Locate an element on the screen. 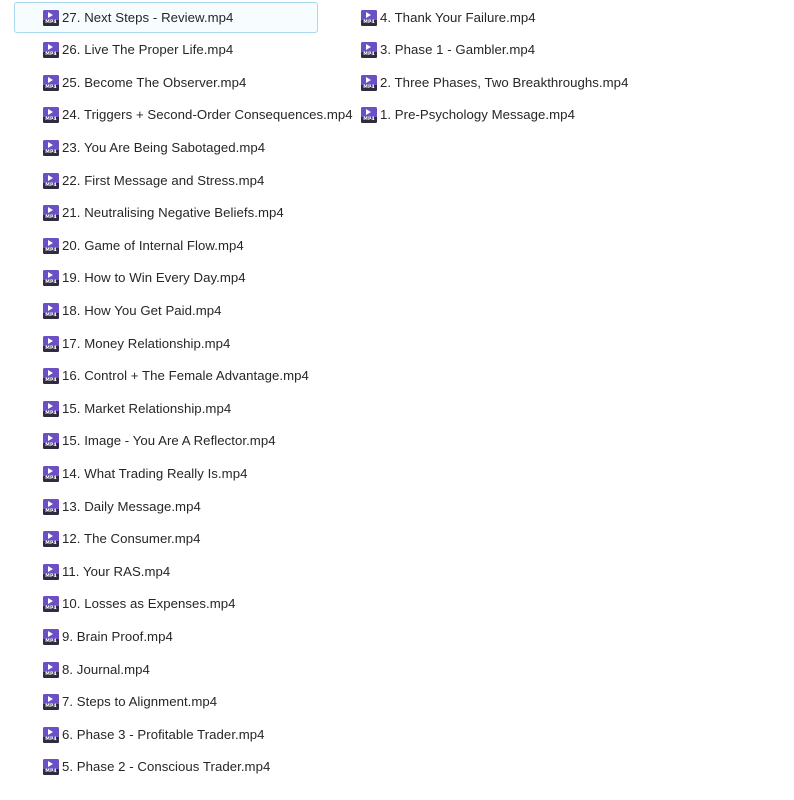 Image resolution: width=794 pixels, height=800 pixels. file-list-item: MP4 9. Brain Proof.mp4 is located at coordinates (166, 636).